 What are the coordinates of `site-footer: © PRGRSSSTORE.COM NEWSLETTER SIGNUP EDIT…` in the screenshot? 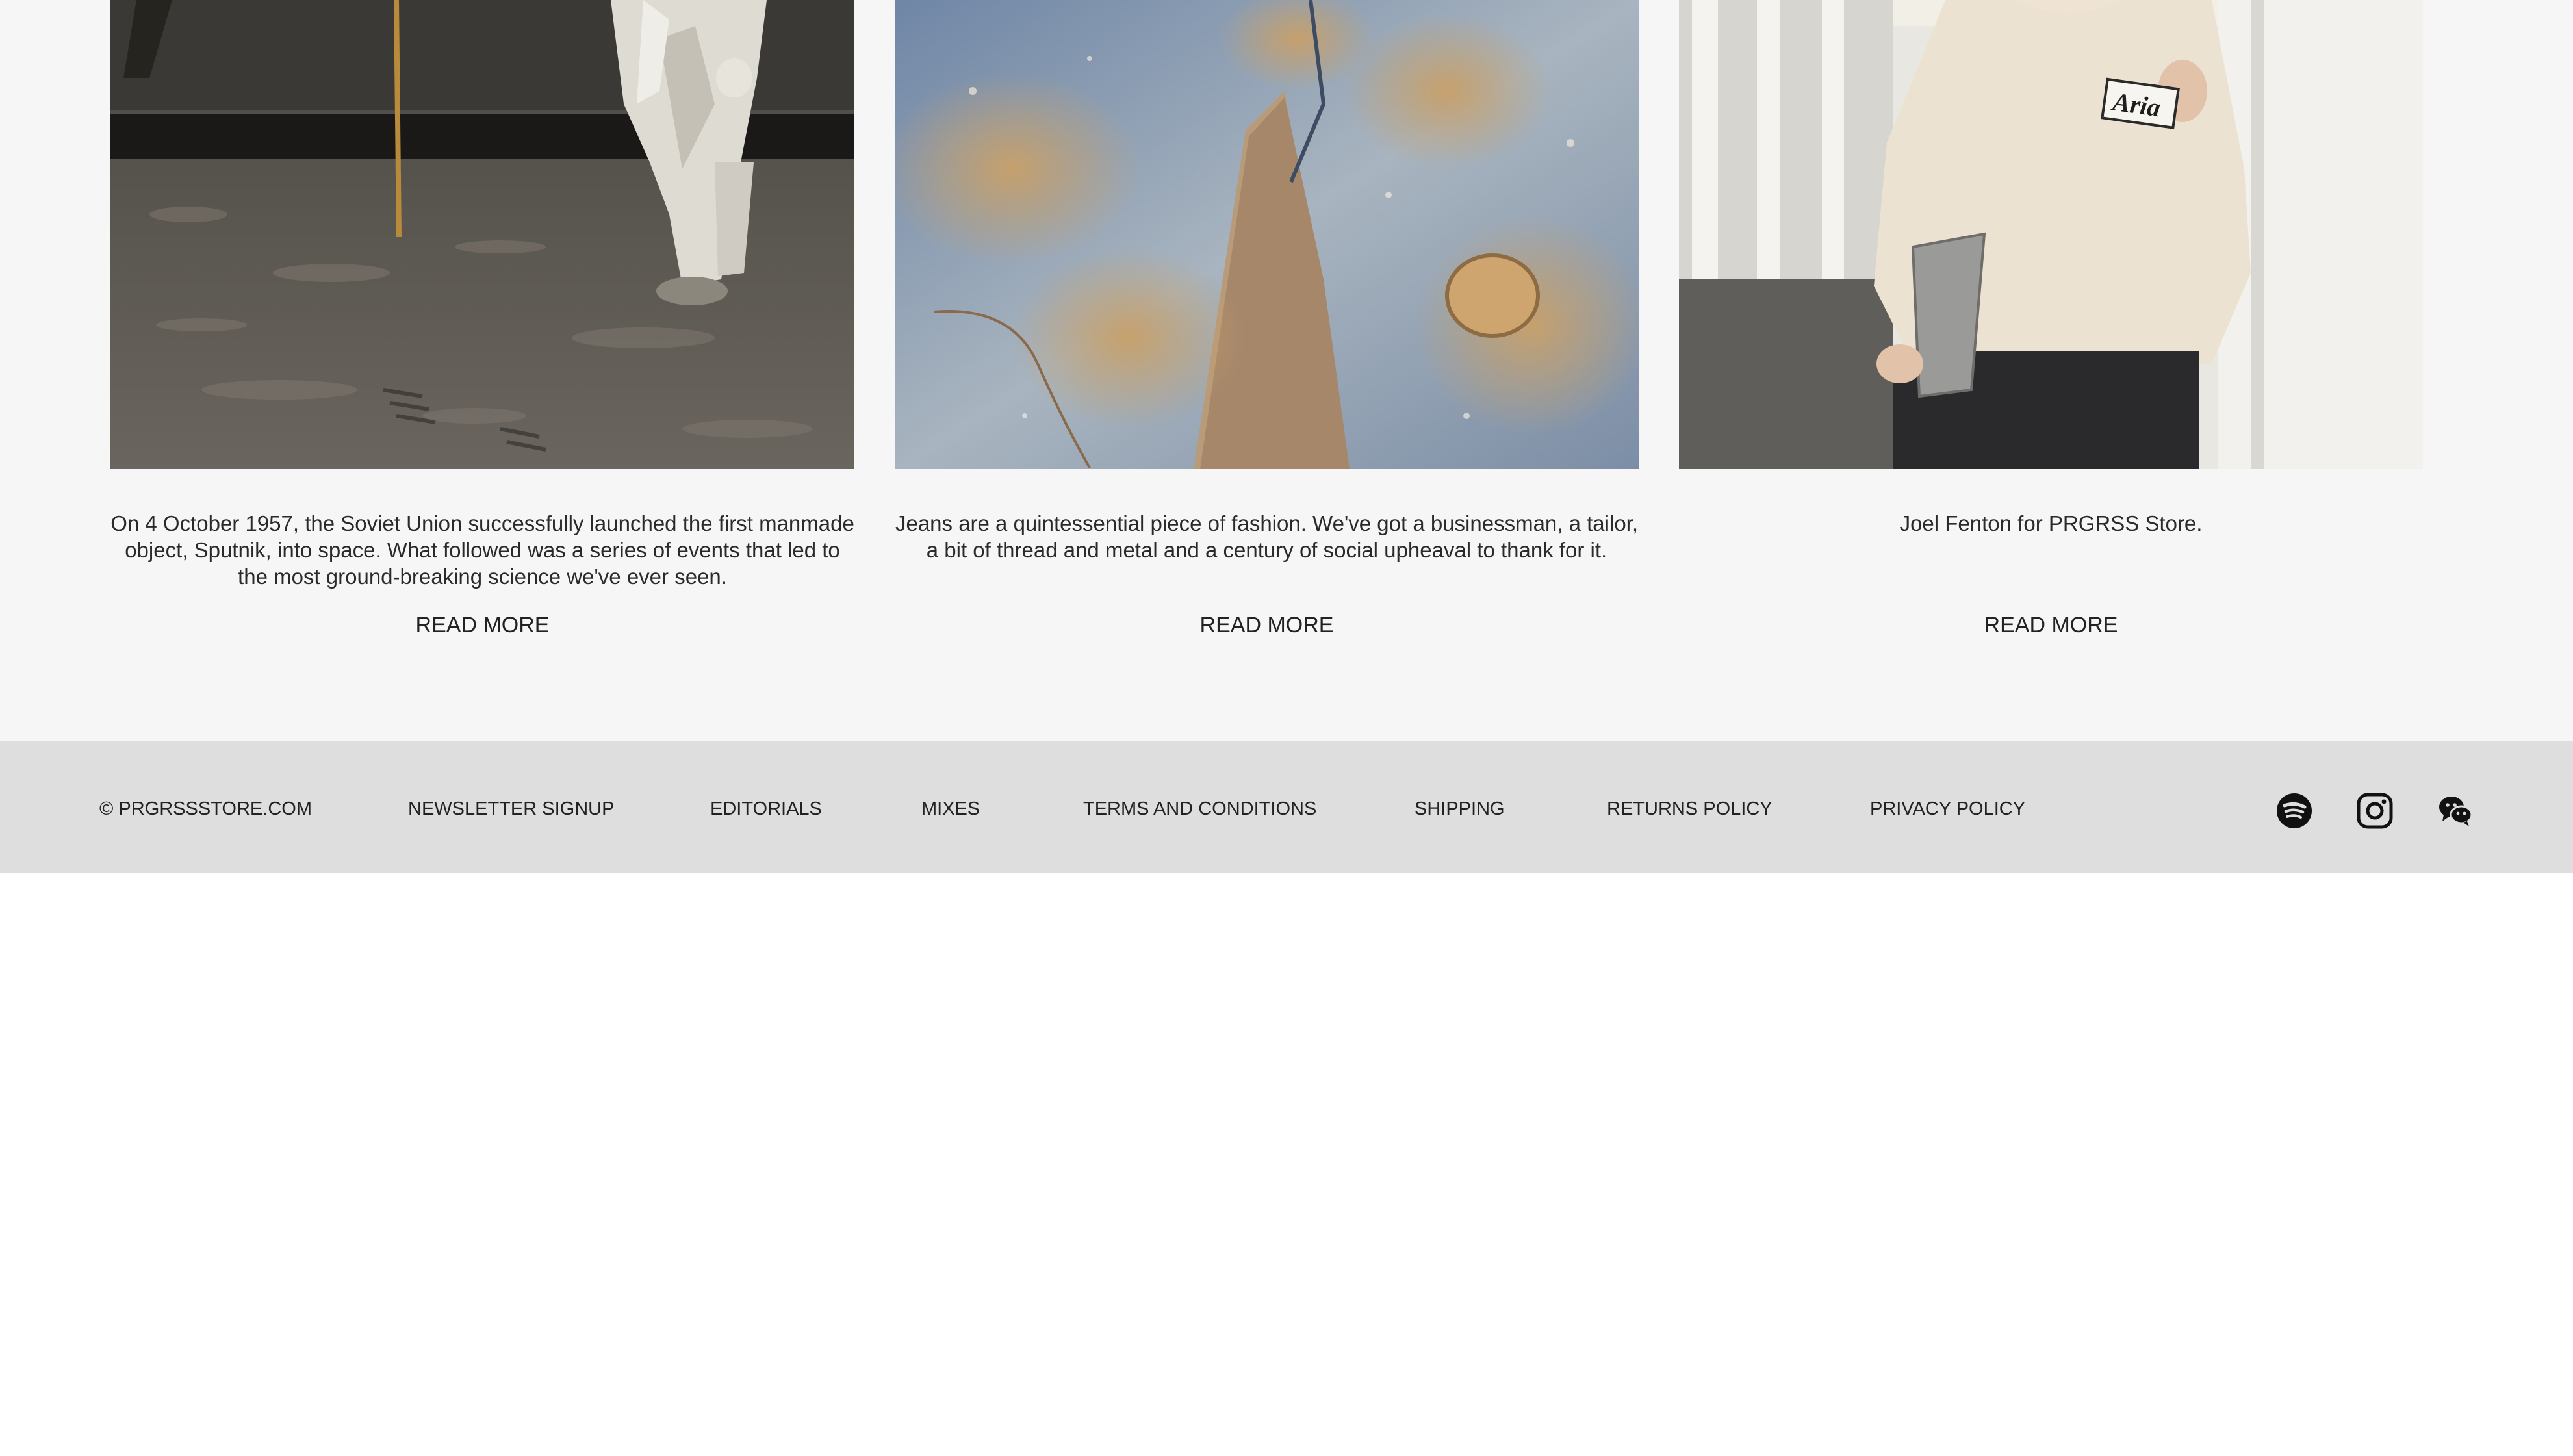 It's located at (1286, 807).